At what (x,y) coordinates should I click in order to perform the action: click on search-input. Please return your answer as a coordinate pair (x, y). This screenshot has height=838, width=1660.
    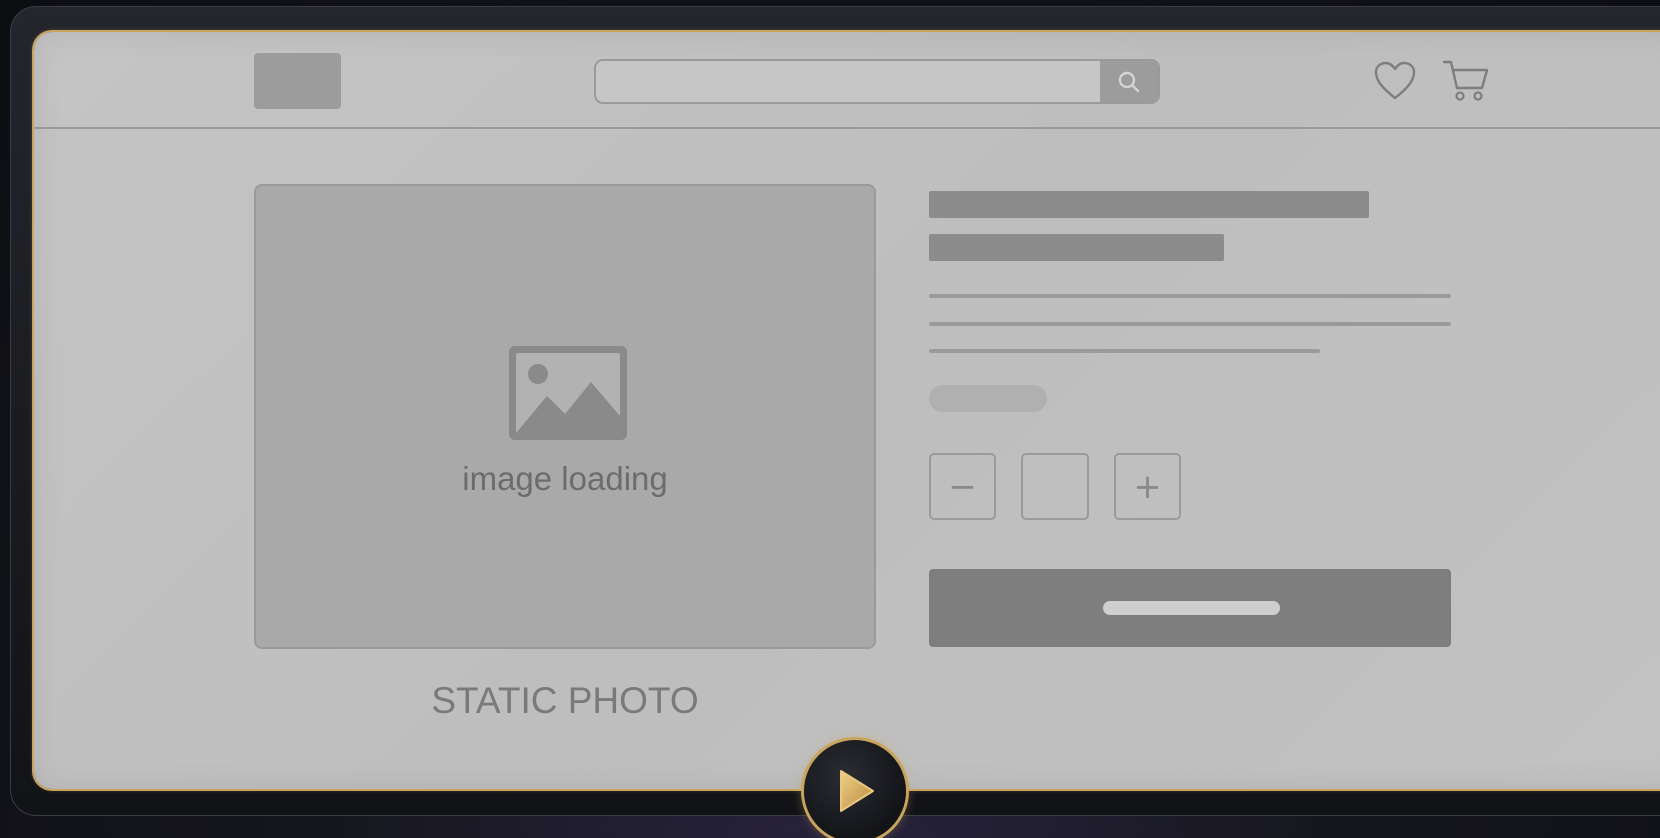
    Looking at the image, I should click on (849, 81).